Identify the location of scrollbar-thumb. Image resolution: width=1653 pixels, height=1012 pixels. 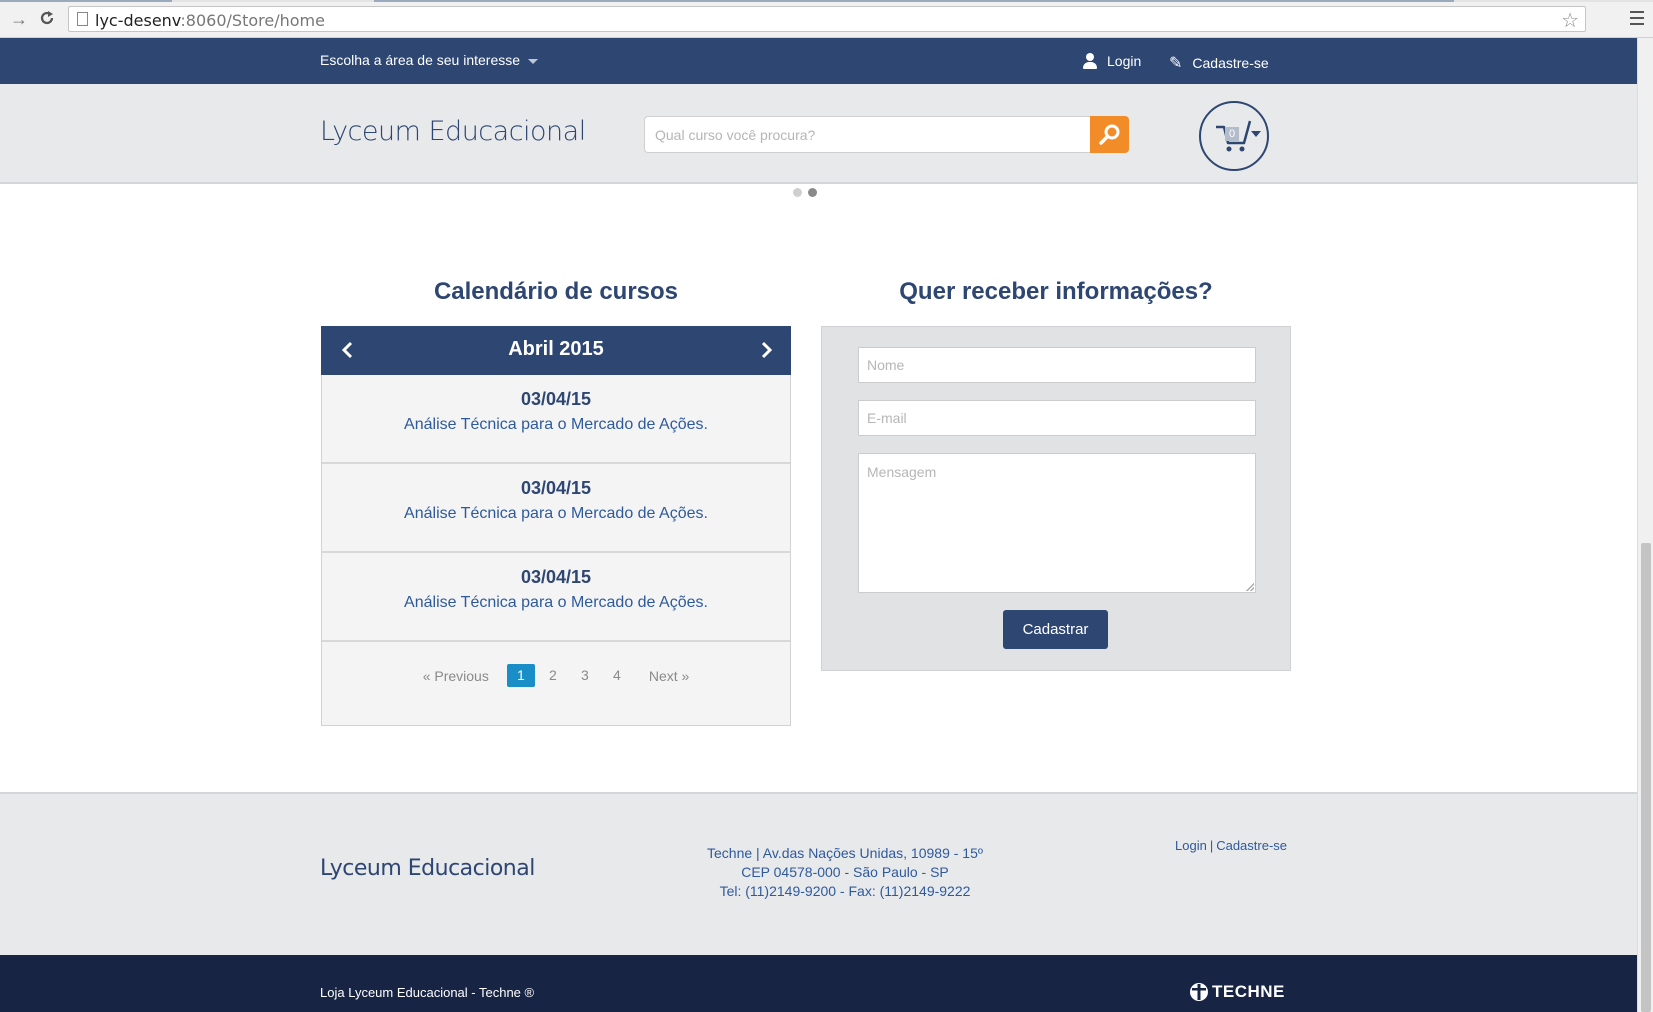
(1646, 777).